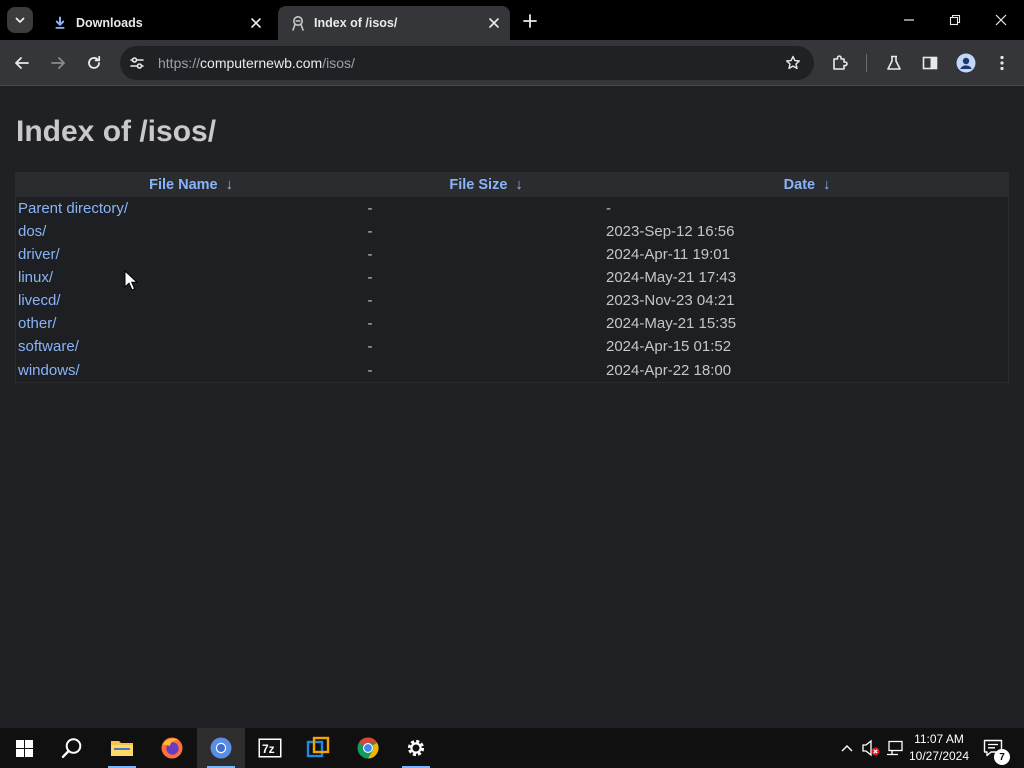 The image size is (1024, 768). Describe the element at coordinates (512, 748) in the screenshot. I see `taskbar: 7z 11:07 AM 10/27/2024` at that location.